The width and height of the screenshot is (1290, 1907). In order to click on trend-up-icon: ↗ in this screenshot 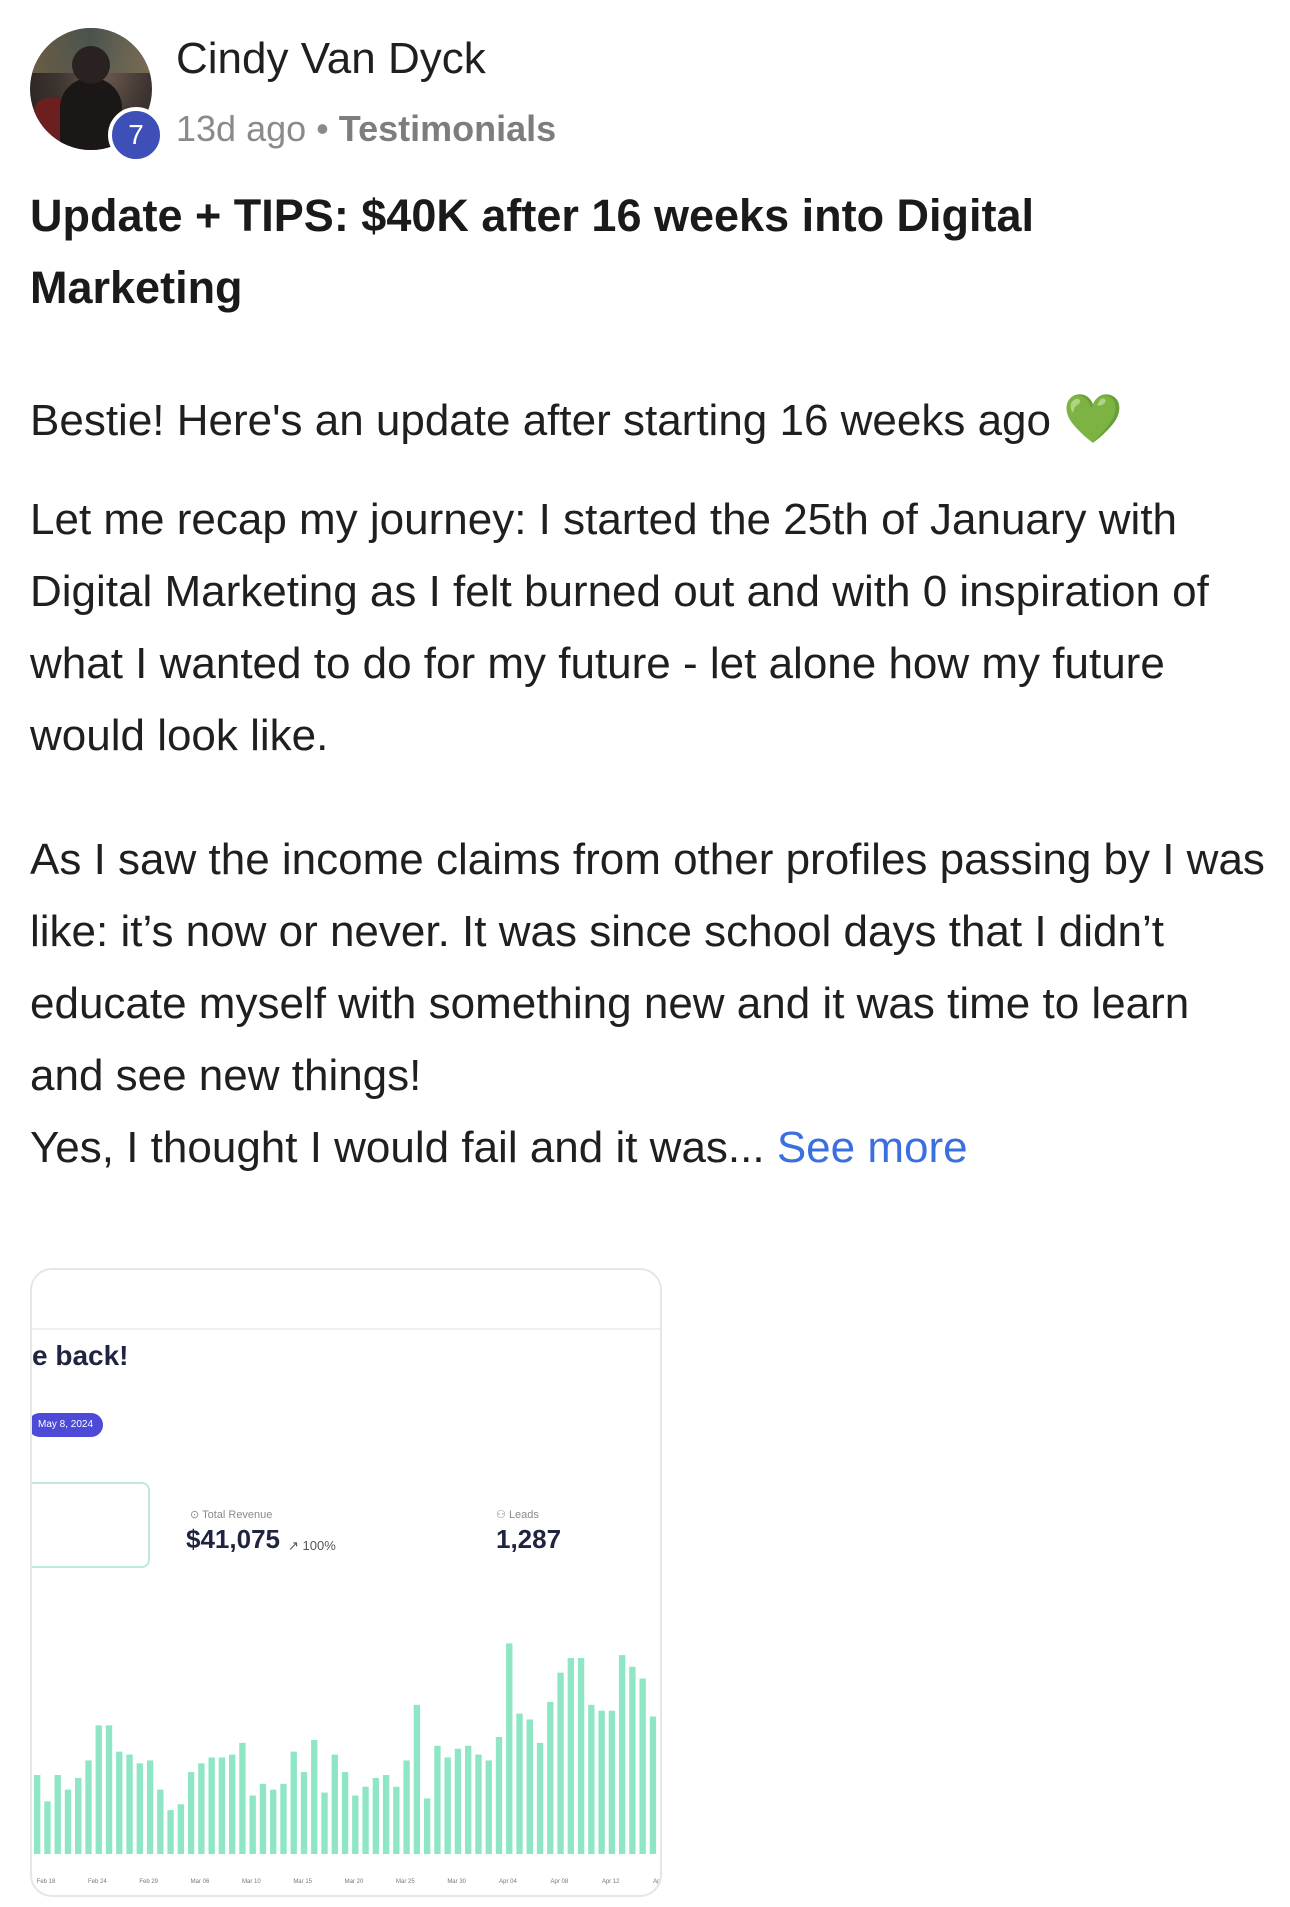, I will do `click(293, 1545)`.